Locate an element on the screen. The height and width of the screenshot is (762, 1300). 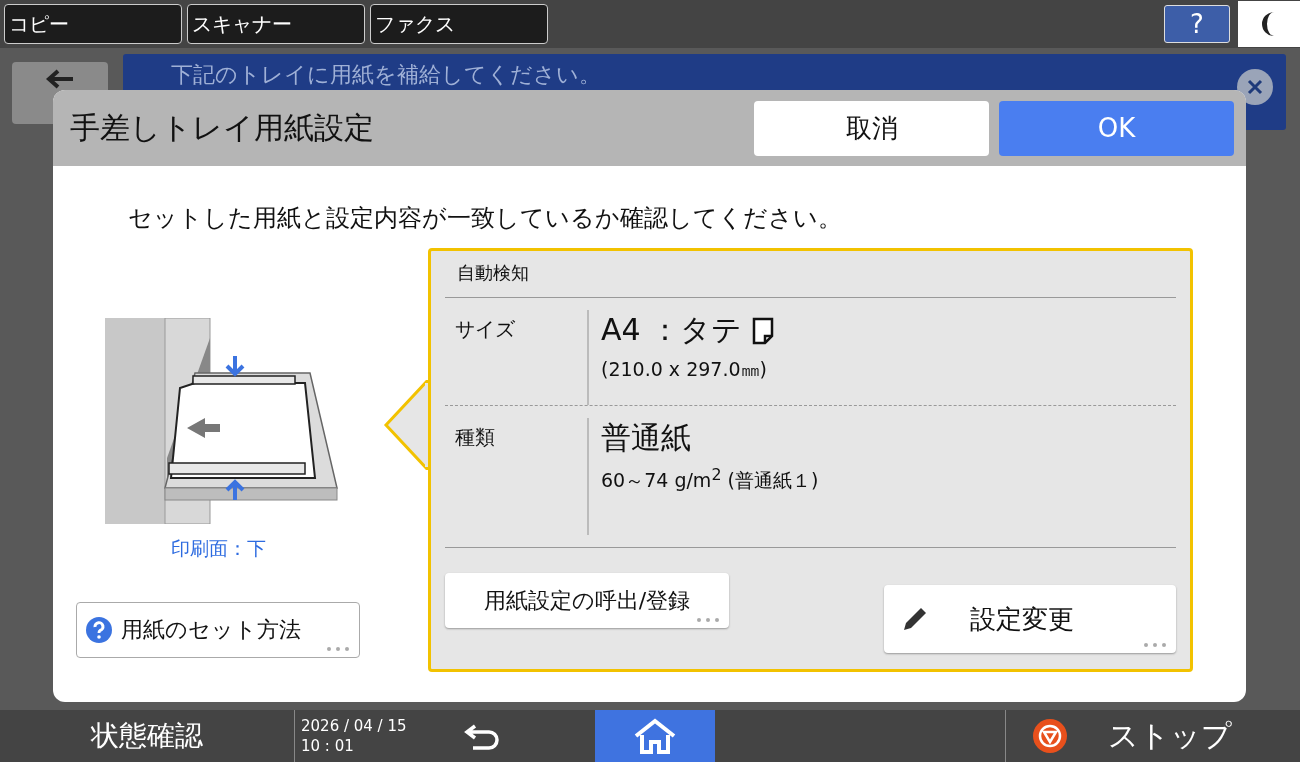
weight-detail: 60～74 g/m$^{2}$ (普通紙１) is located at coordinates (710, 479).